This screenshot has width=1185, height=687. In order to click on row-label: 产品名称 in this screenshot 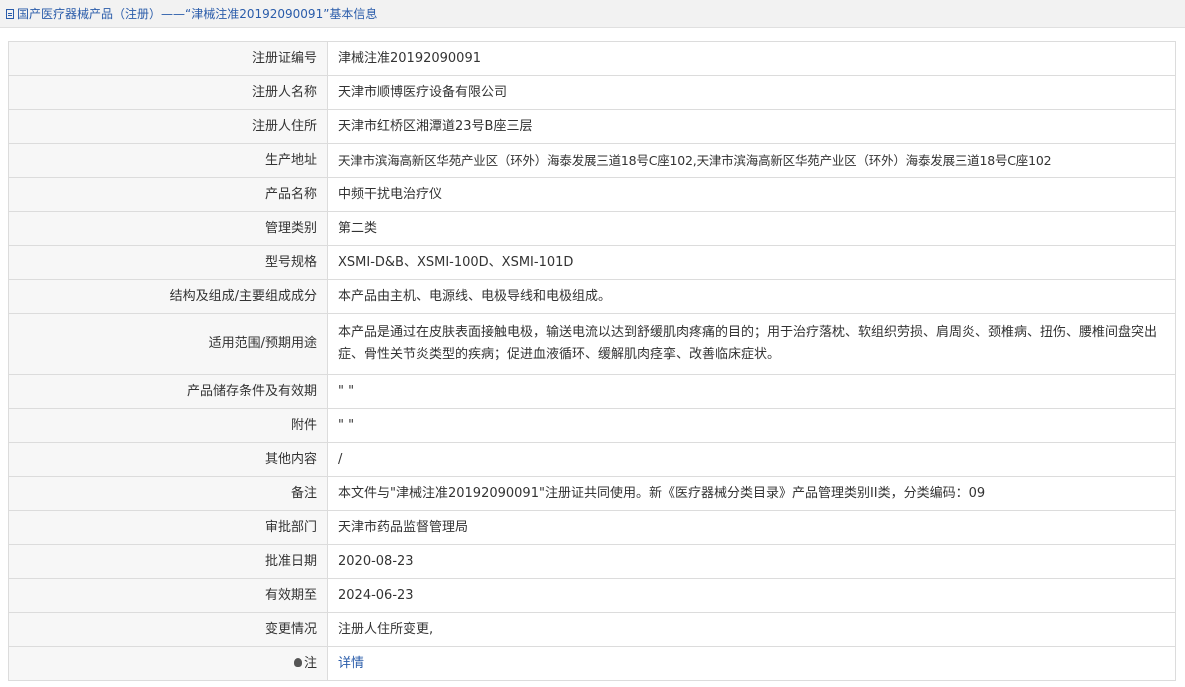, I will do `click(168, 194)`.